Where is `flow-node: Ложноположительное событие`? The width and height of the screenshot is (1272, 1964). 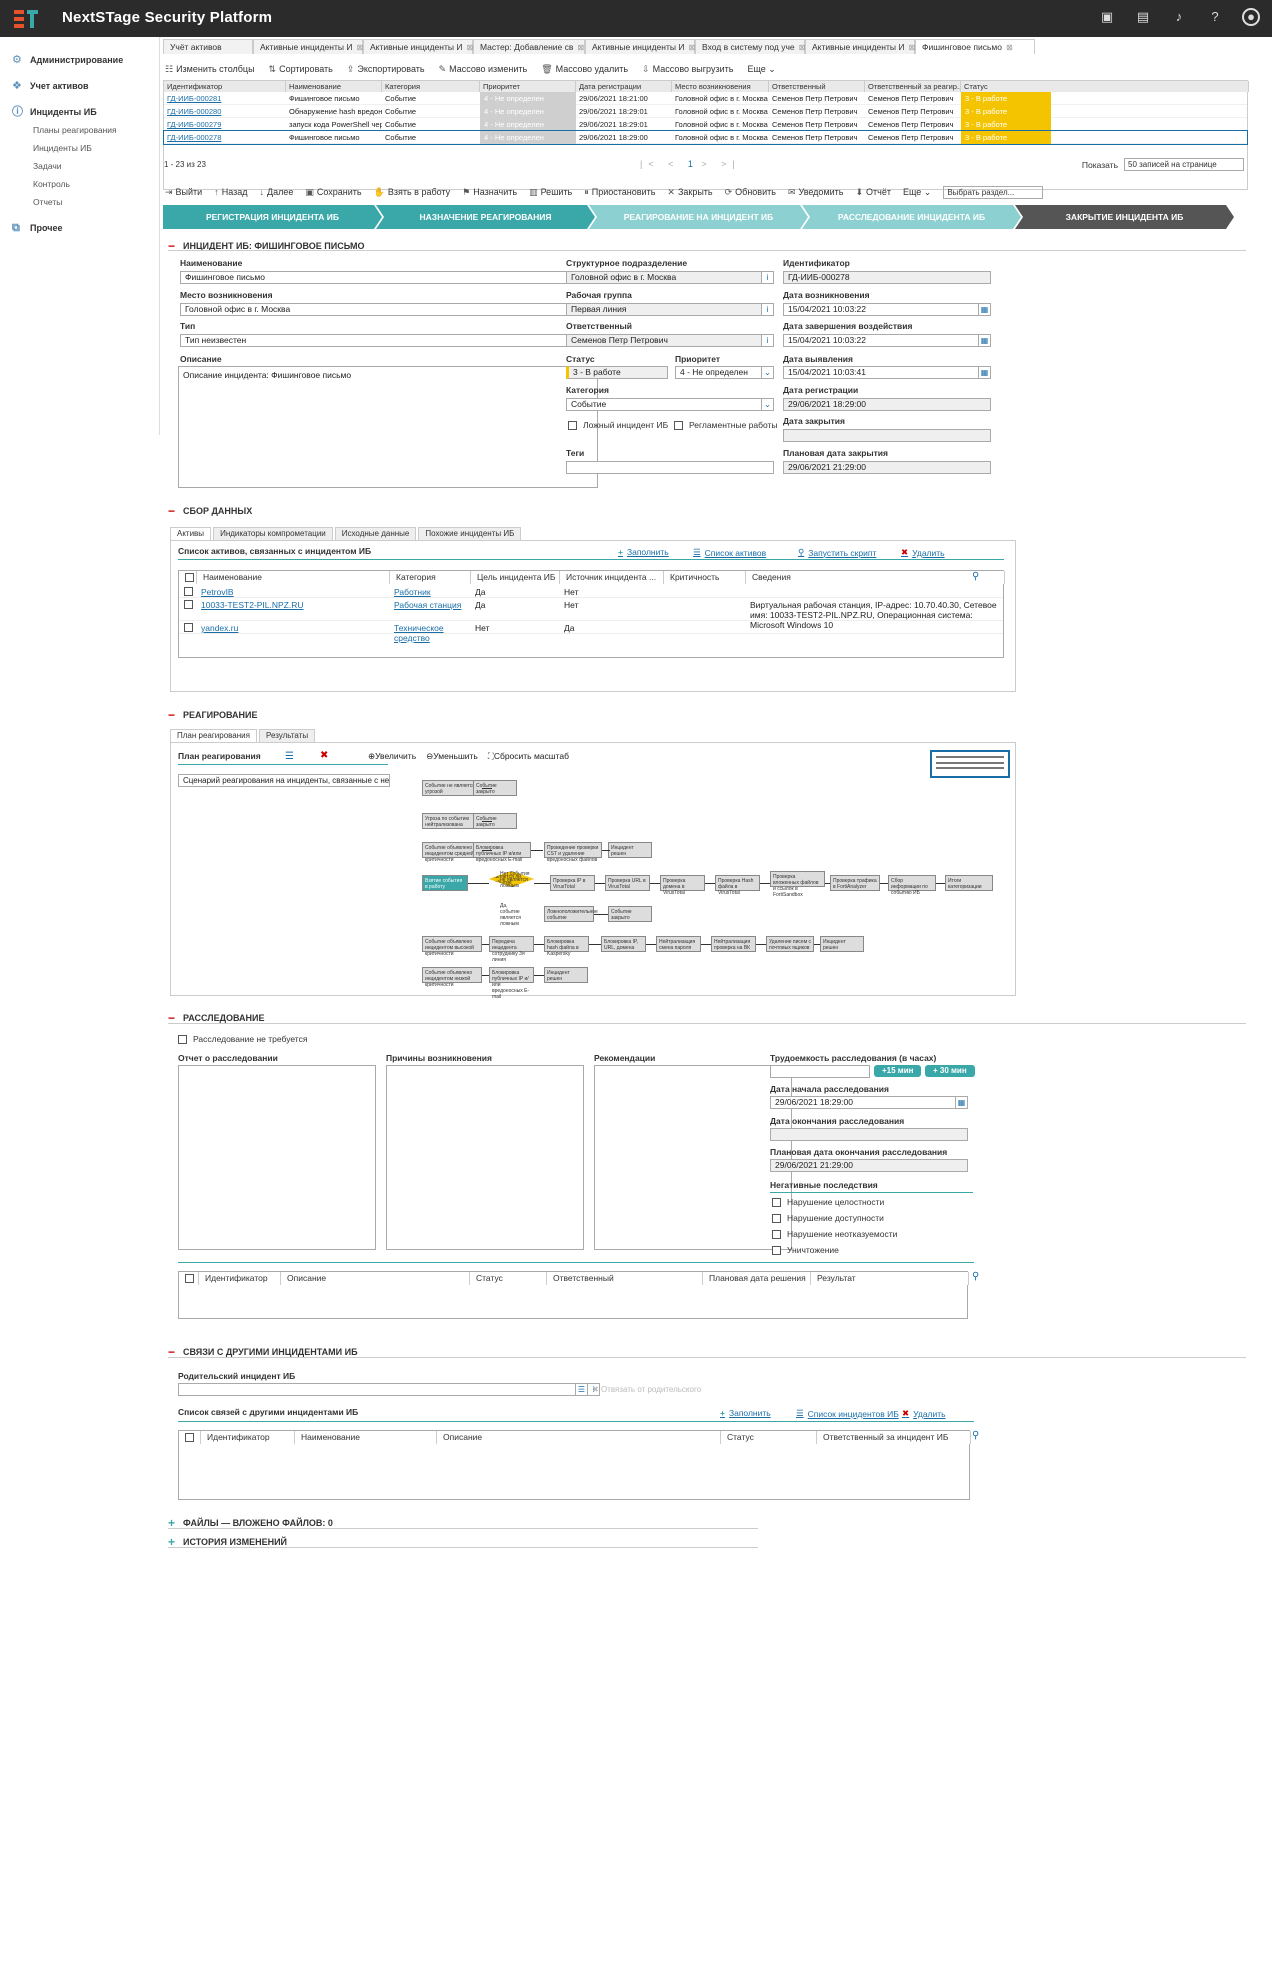 flow-node: Ложноположительное событие is located at coordinates (571, 914).